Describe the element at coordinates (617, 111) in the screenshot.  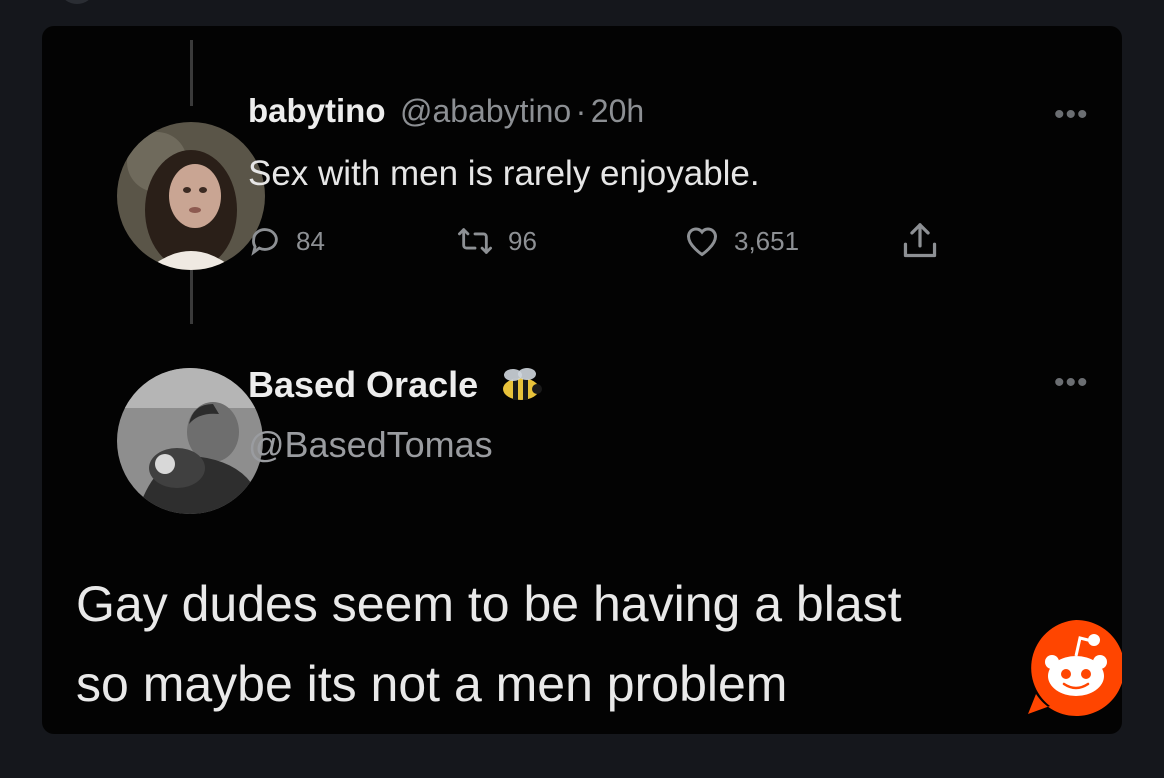
I see `tweet1-time: 20h` at that location.